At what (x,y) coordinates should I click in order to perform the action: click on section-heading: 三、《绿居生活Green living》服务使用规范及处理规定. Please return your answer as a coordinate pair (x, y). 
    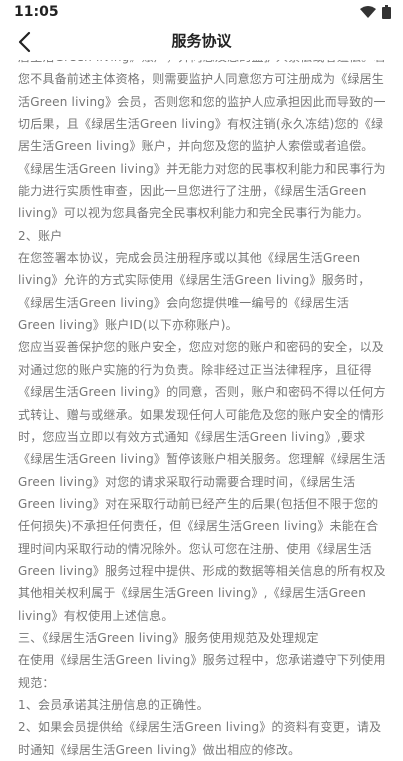
    Looking at the image, I should click on (168, 637).